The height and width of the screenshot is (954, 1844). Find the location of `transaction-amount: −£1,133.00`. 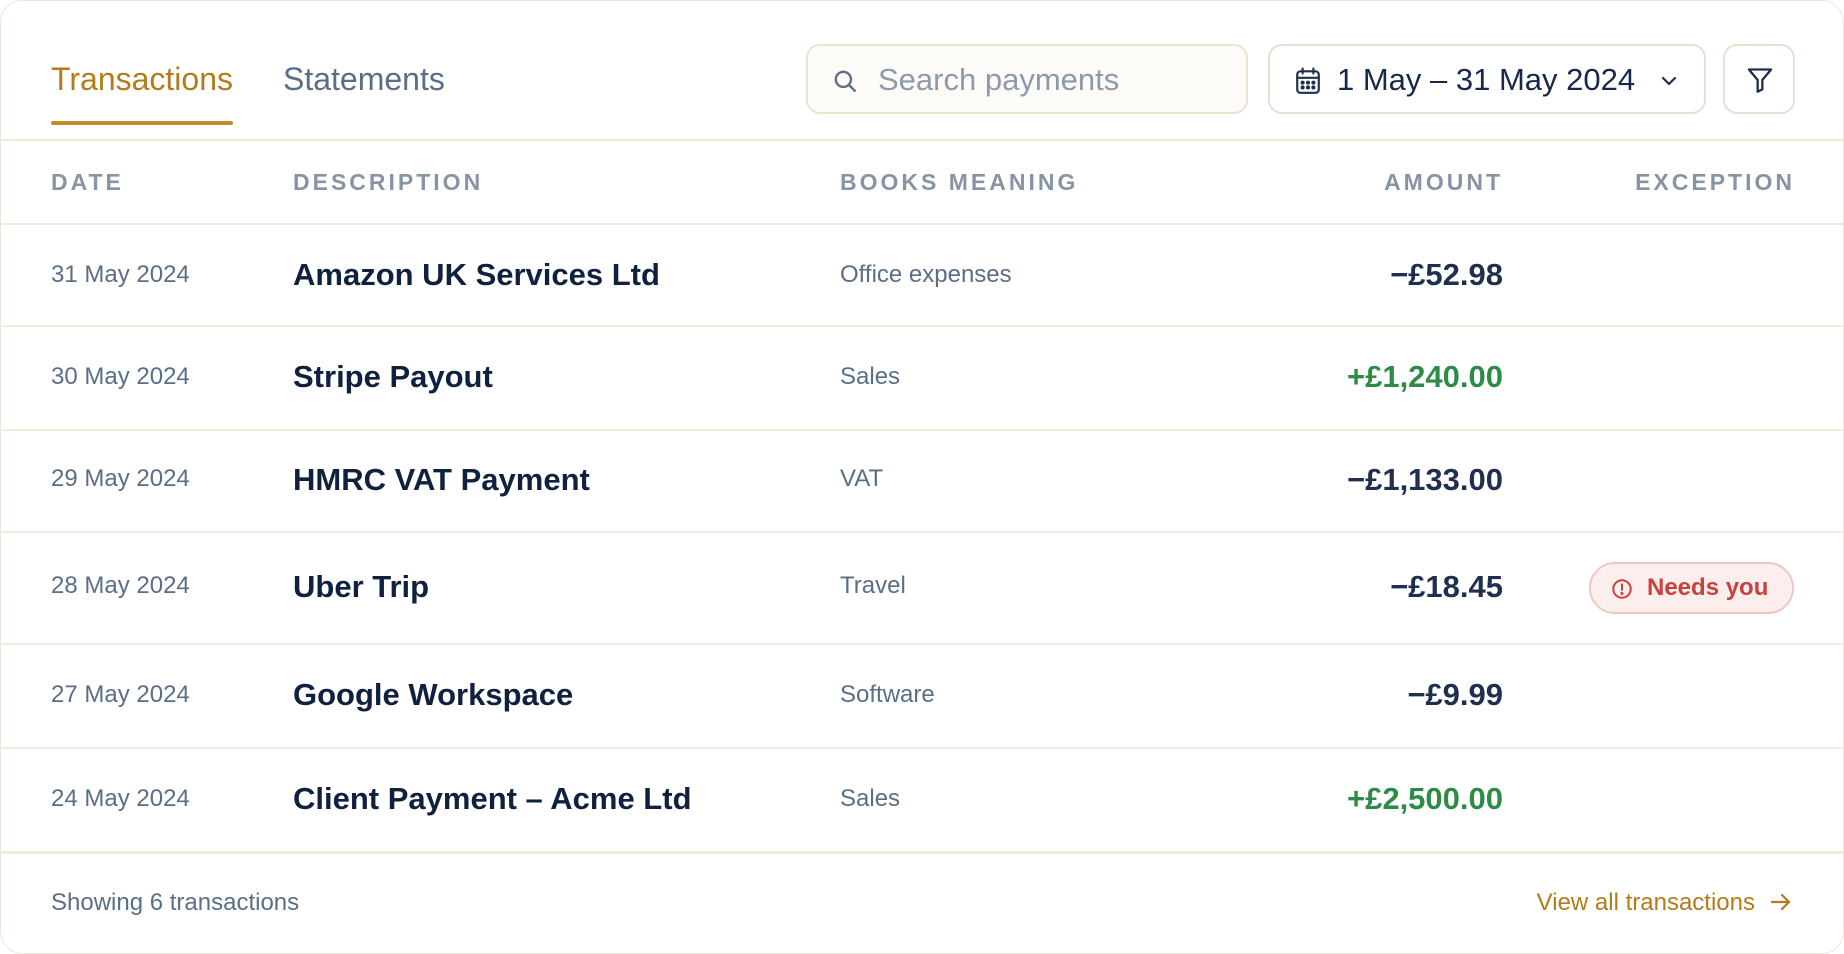

transaction-amount: −£1,133.00 is located at coordinates (1424, 479).